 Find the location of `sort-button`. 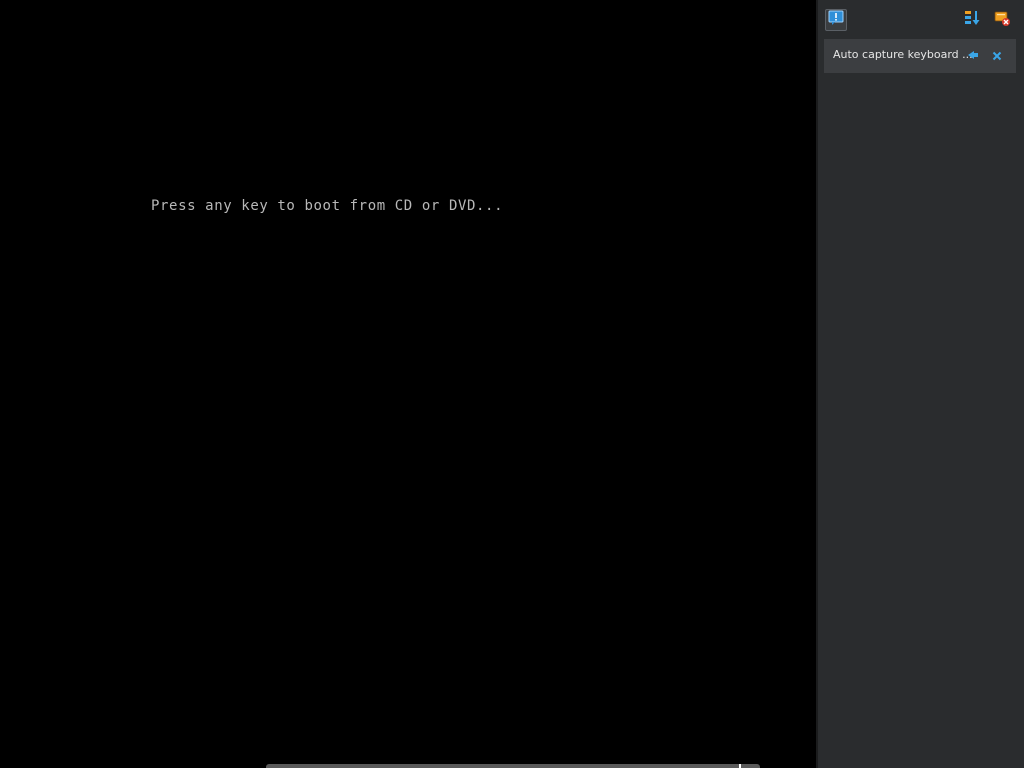

sort-button is located at coordinates (972, 20).